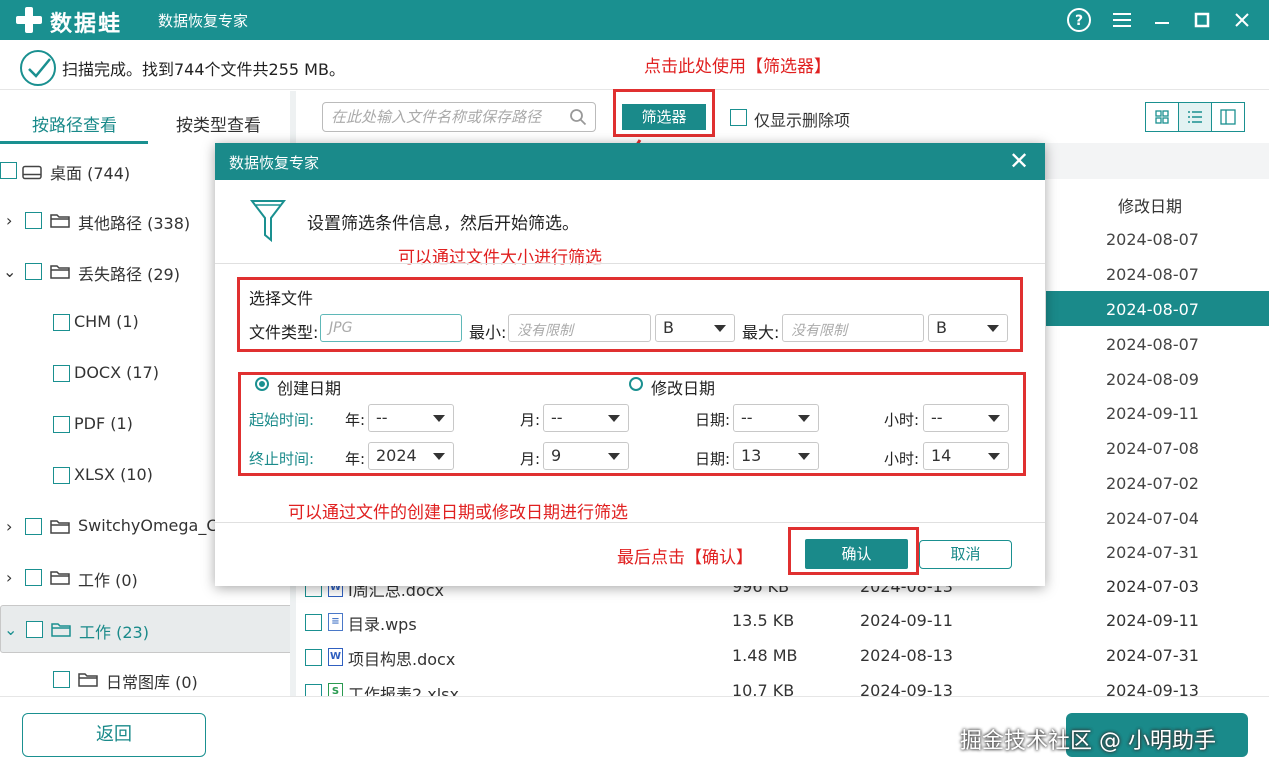  What do you see at coordinates (458, 513) in the screenshot?
I see `date-hint-annotation: 可以通过文件的创建日期或修改日期进行筛选` at bounding box center [458, 513].